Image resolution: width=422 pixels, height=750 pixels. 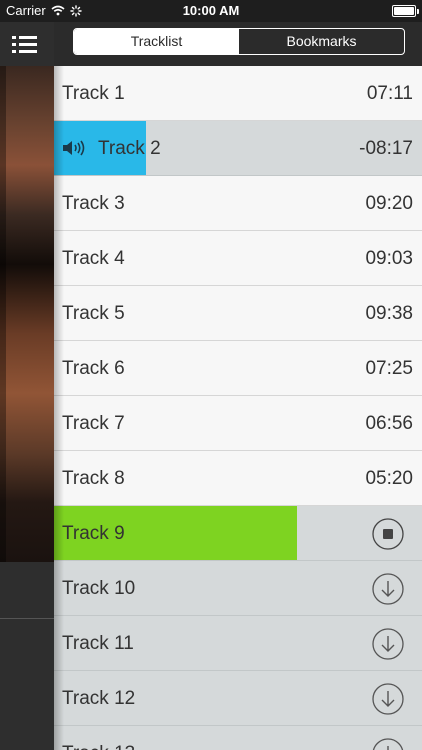 What do you see at coordinates (386, 148) in the screenshot?
I see `track-remaining: -08:17` at bounding box center [386, 148].